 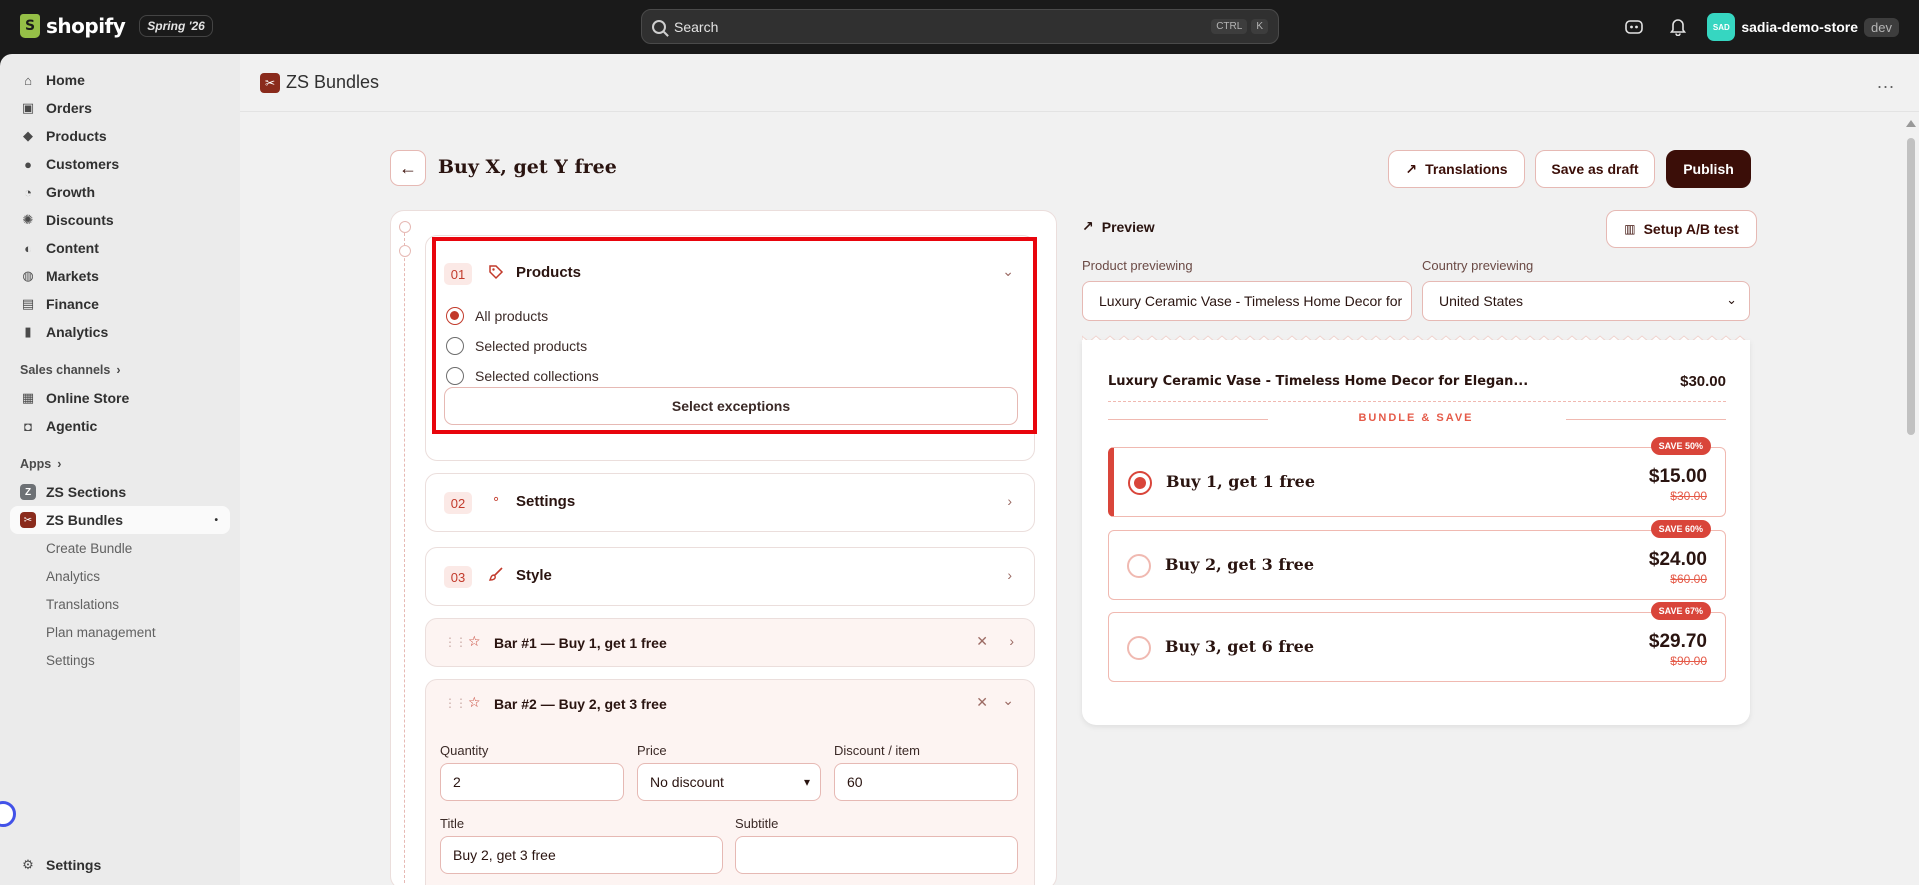 What do you see at coordinates (1803, 27) in the screenshot?
I see `store-menu: SAD sadia-demo-store dev` at bounding box center [1803, 27].